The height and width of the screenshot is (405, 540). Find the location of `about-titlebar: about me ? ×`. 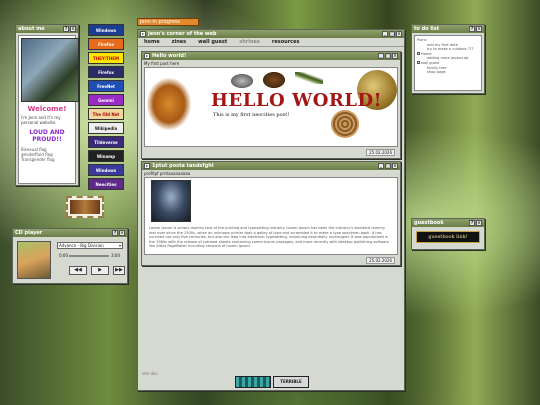

about-titlebar: about me ? × is located at coordinates (47, 29).